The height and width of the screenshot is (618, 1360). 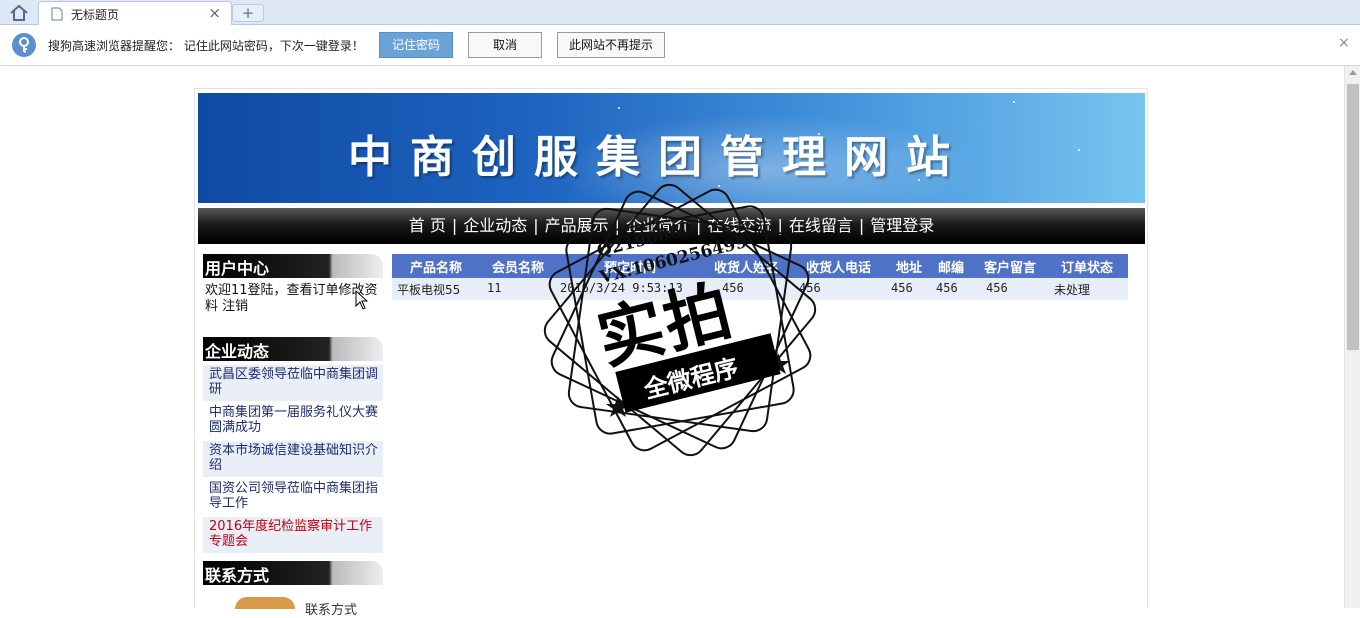 What do you see at coordinates (331, 610) in the screenshot?
I see `contact-caption: 联系方式` at bounding box center [331, 610].